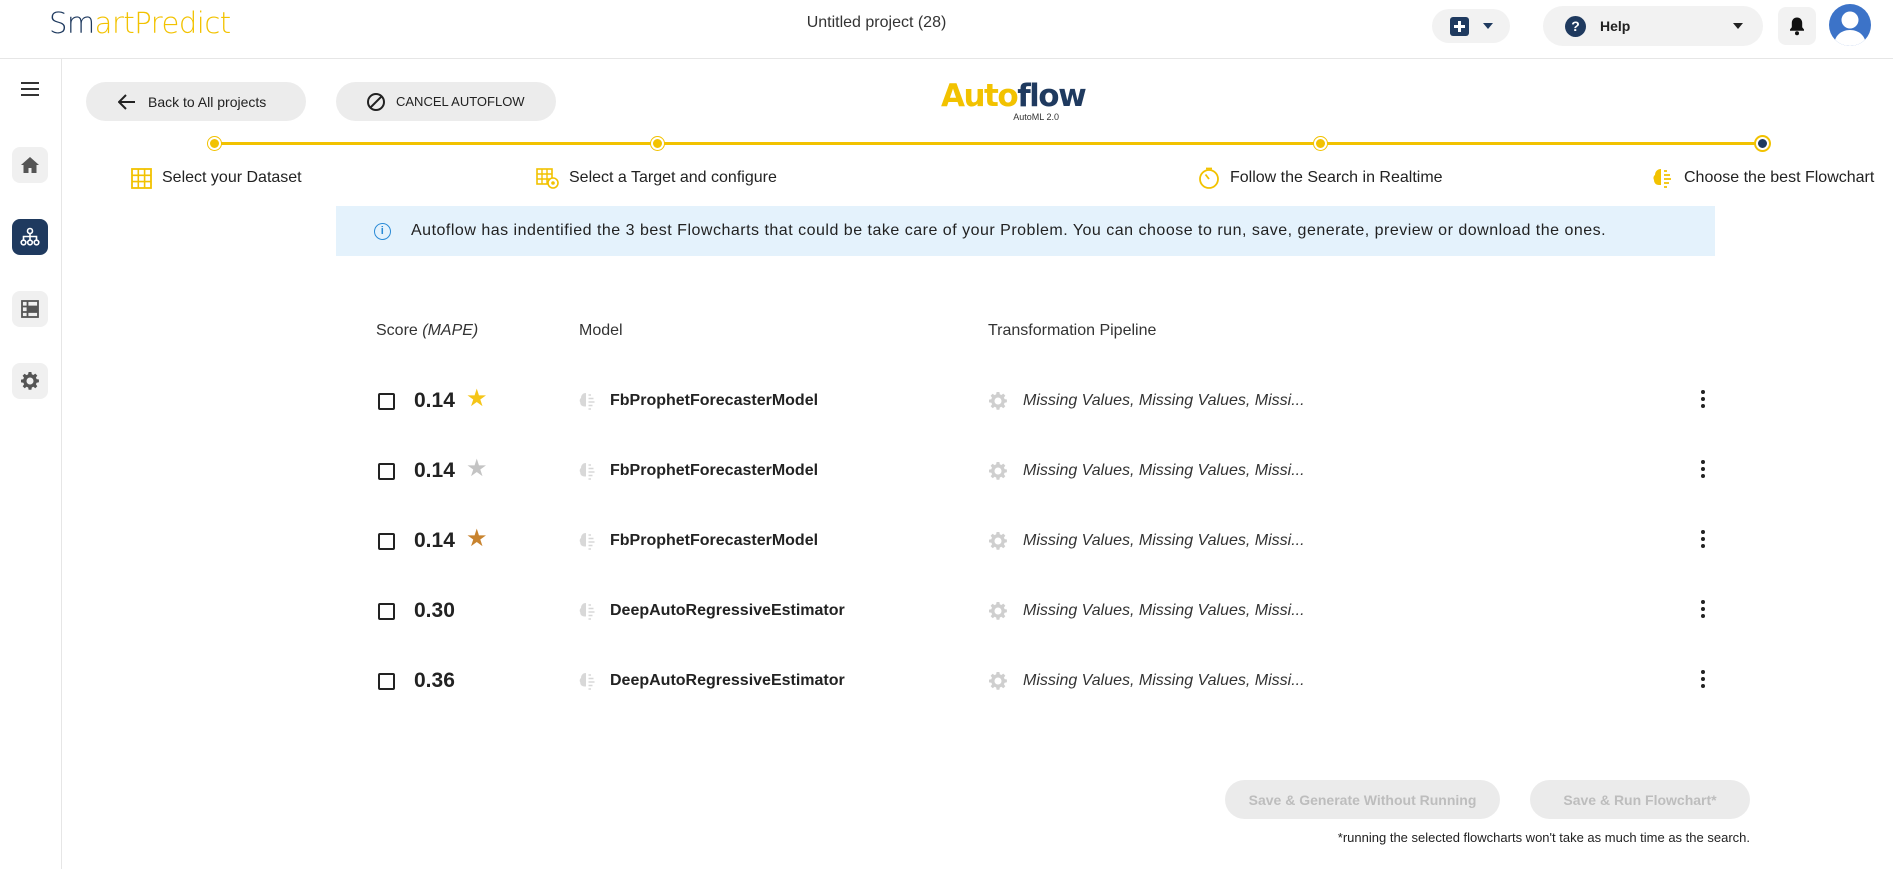  Describe the element at coordinates (1209, 178) in the screenshot. I see `timer-icon` at that location.